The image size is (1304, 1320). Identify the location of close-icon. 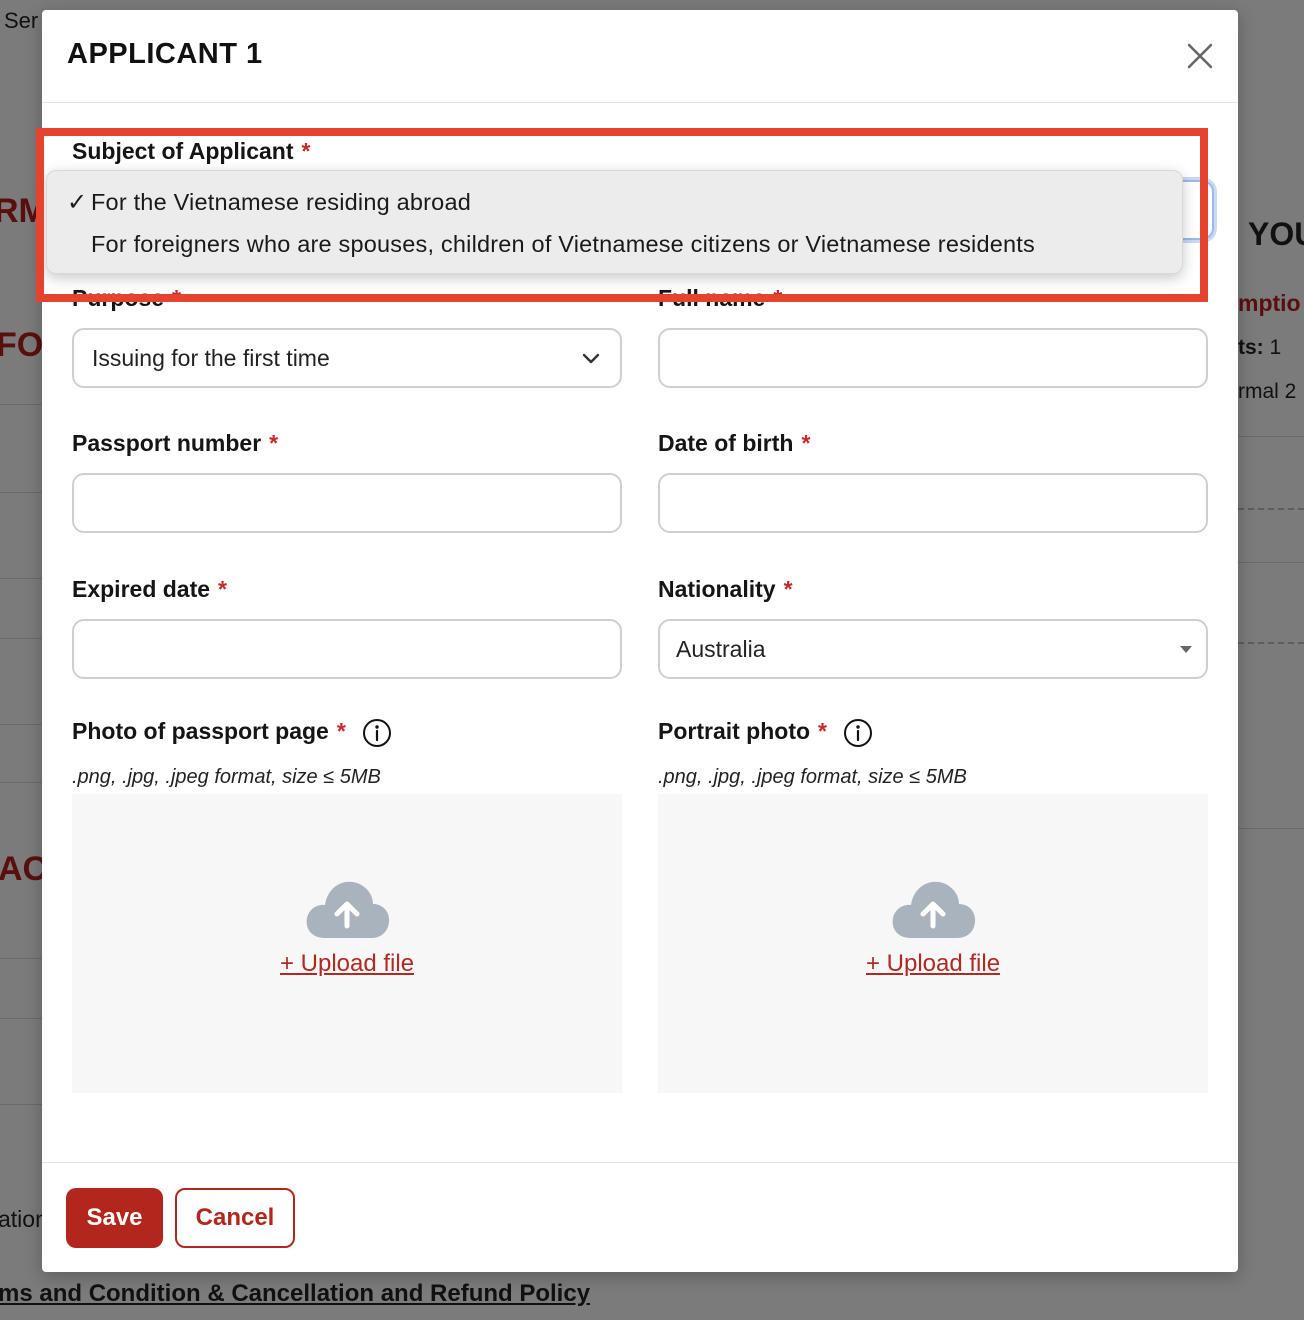
(1200, 56).